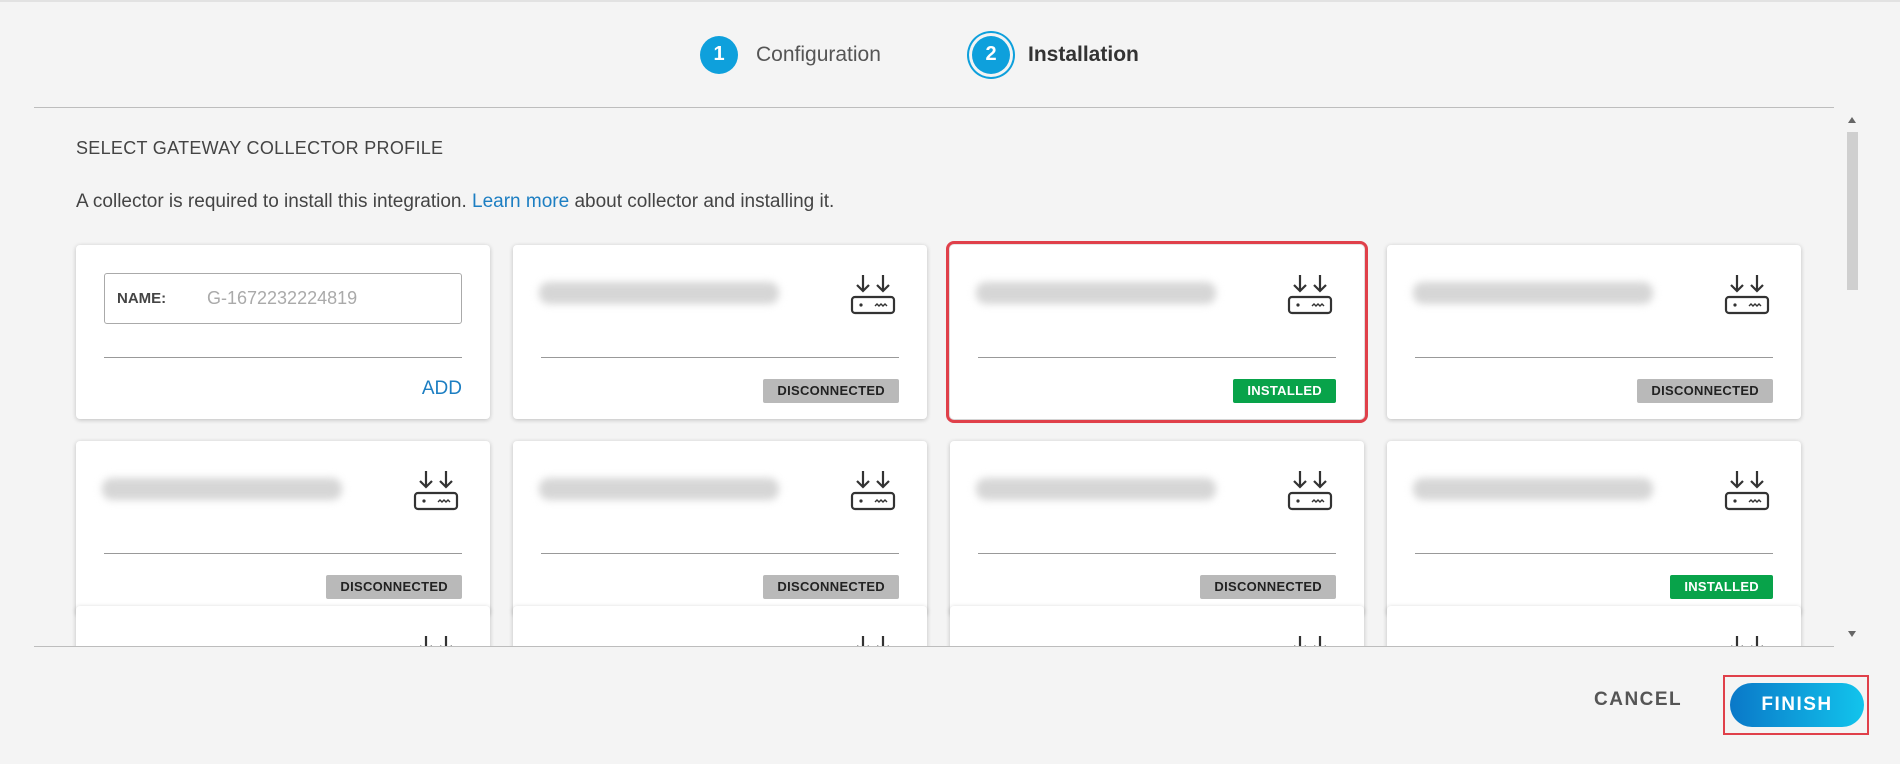 The width and height of the screenshot is (1900, 764). What do you see at coordinates (1852, 377) in the screenshot?
I see `vertical-scrollbar` at bounding box center [1852, 377].